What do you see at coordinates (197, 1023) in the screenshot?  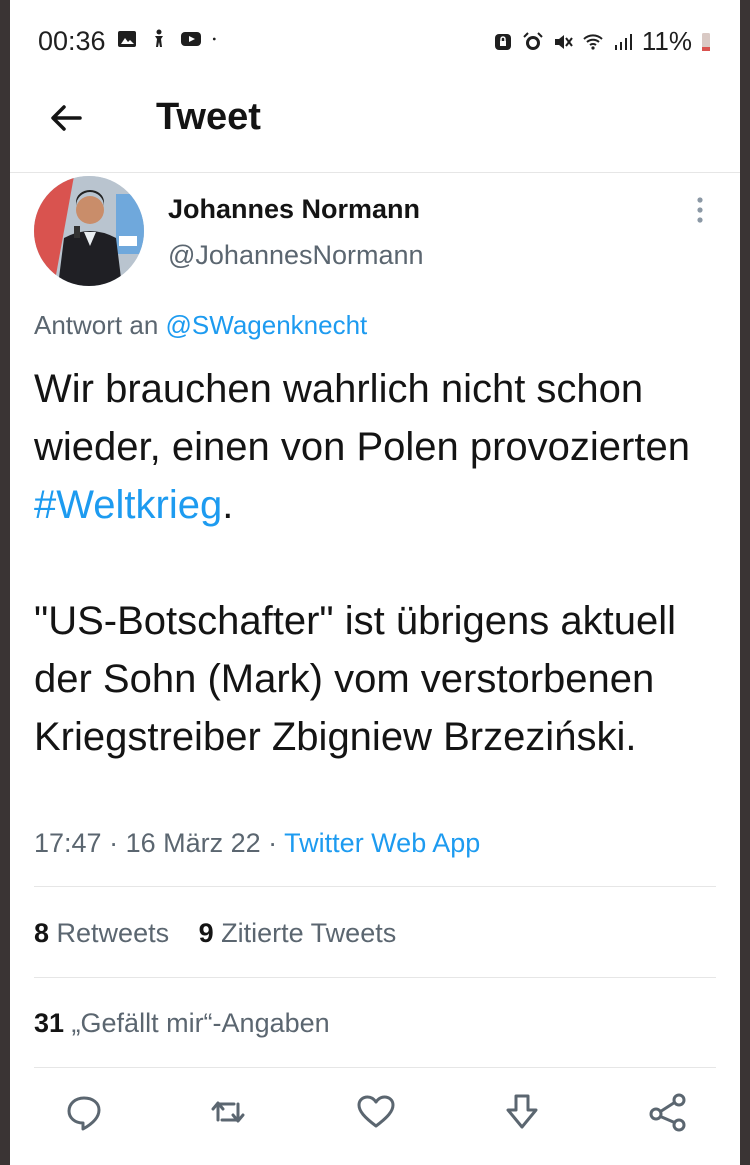 I see `likes-label: „Gefällt mir“-Angaben` at bounding box center [197, 1023].